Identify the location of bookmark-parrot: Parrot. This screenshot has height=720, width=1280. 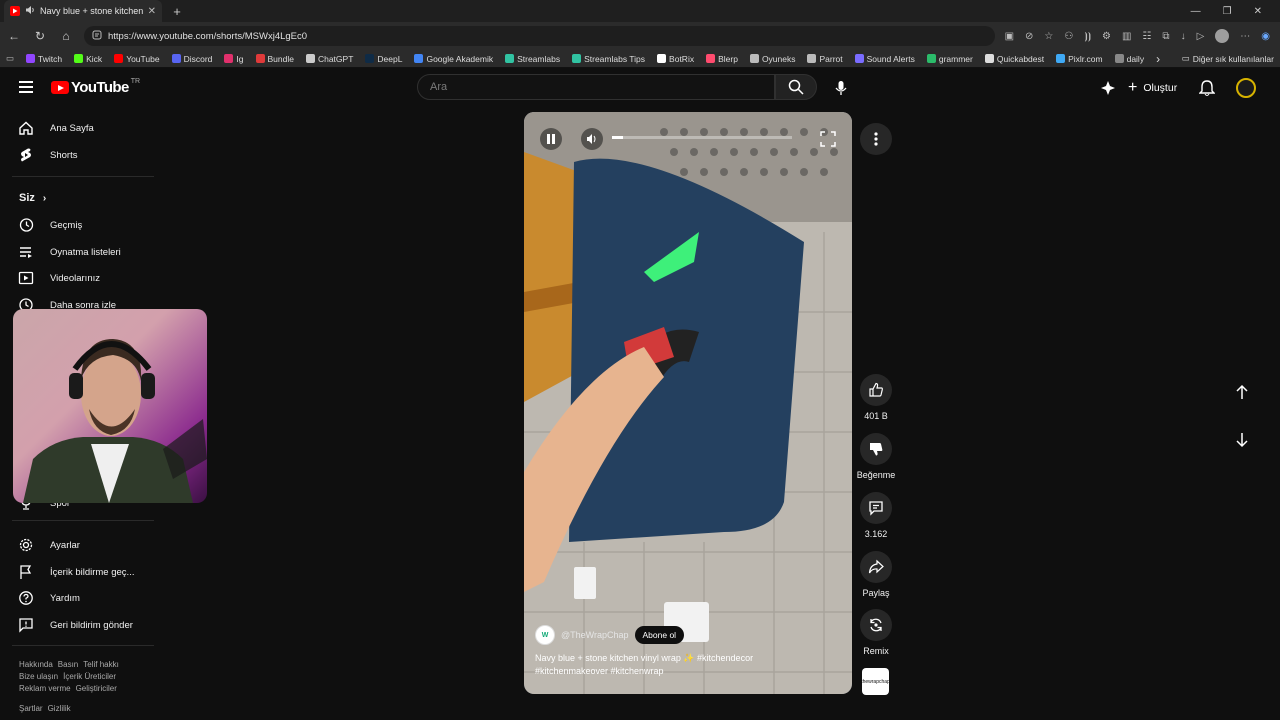
(825, 59).